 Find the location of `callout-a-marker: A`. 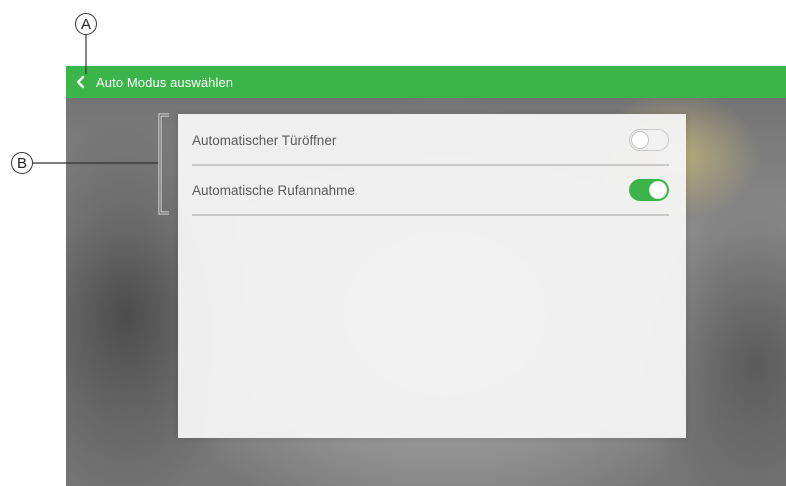

callout-a-marker: A is located at coordinates (86, 24).